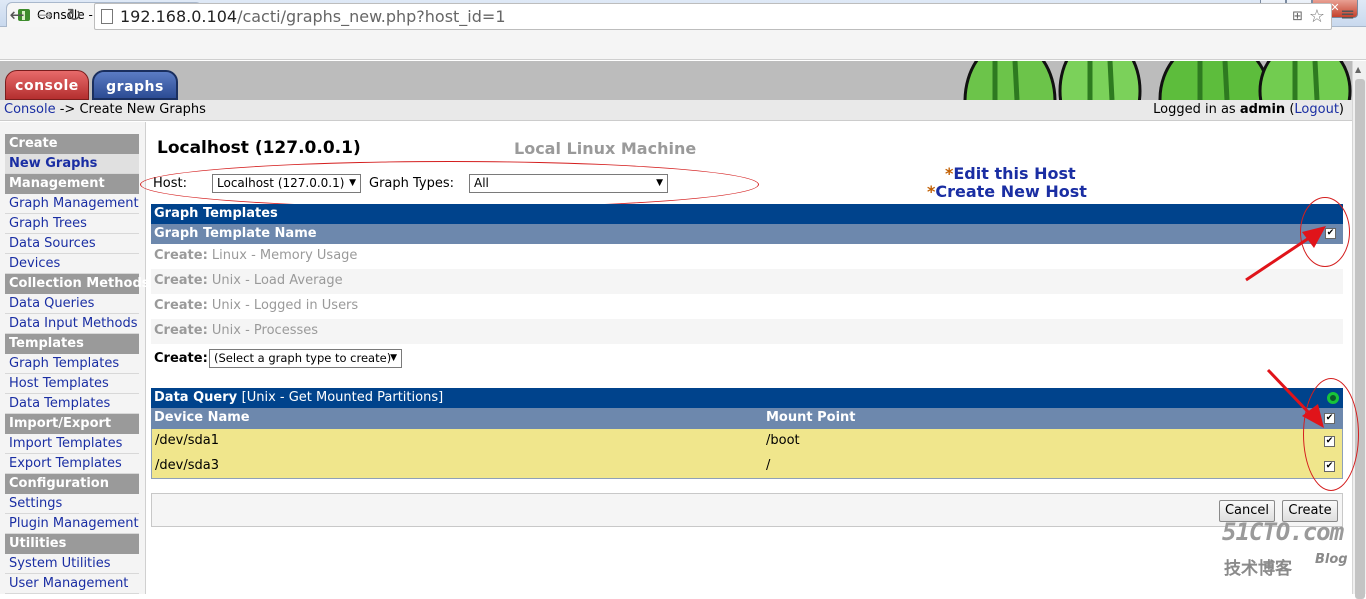 This screenshot has height=599, width=1366. What do you see at coordinates (1153, 80) in the screenshot?
I see `cactus-logo-art` at bounding box center [1153, 80].